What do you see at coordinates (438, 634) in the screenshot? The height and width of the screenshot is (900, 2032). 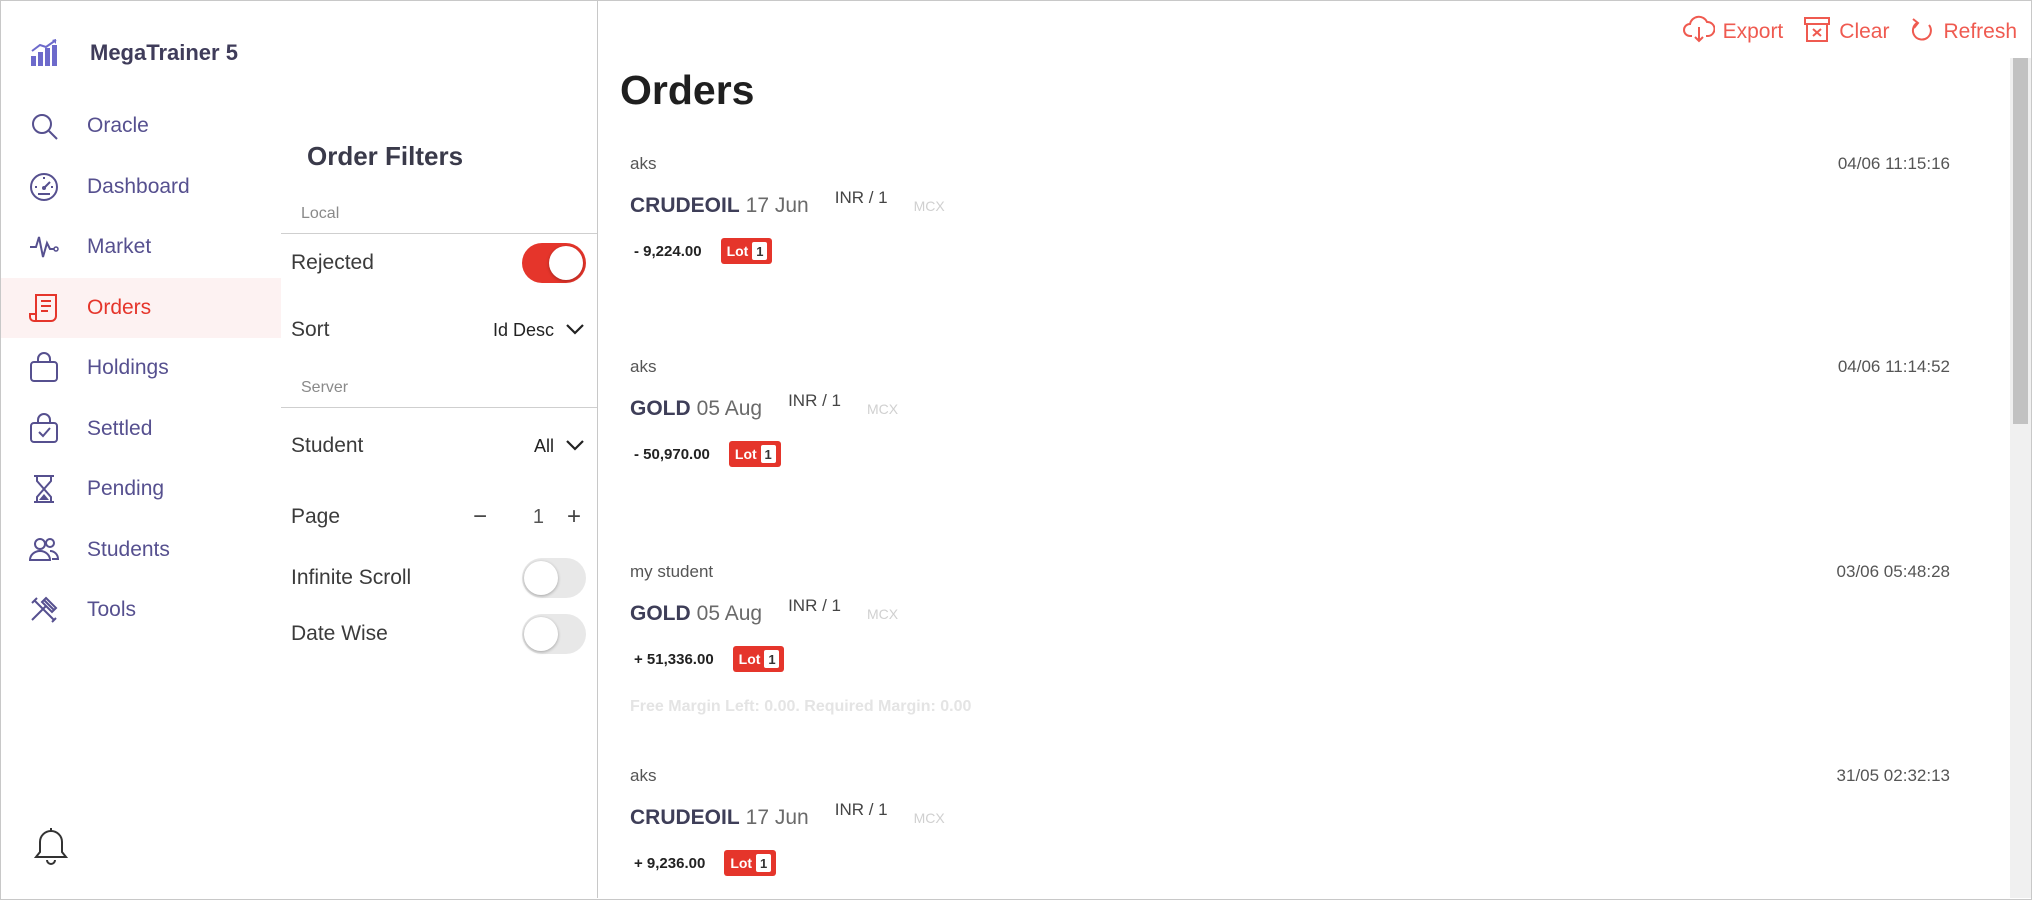 I see `filter-datewise-row: Date Wise` at bounding box center [438, 634].